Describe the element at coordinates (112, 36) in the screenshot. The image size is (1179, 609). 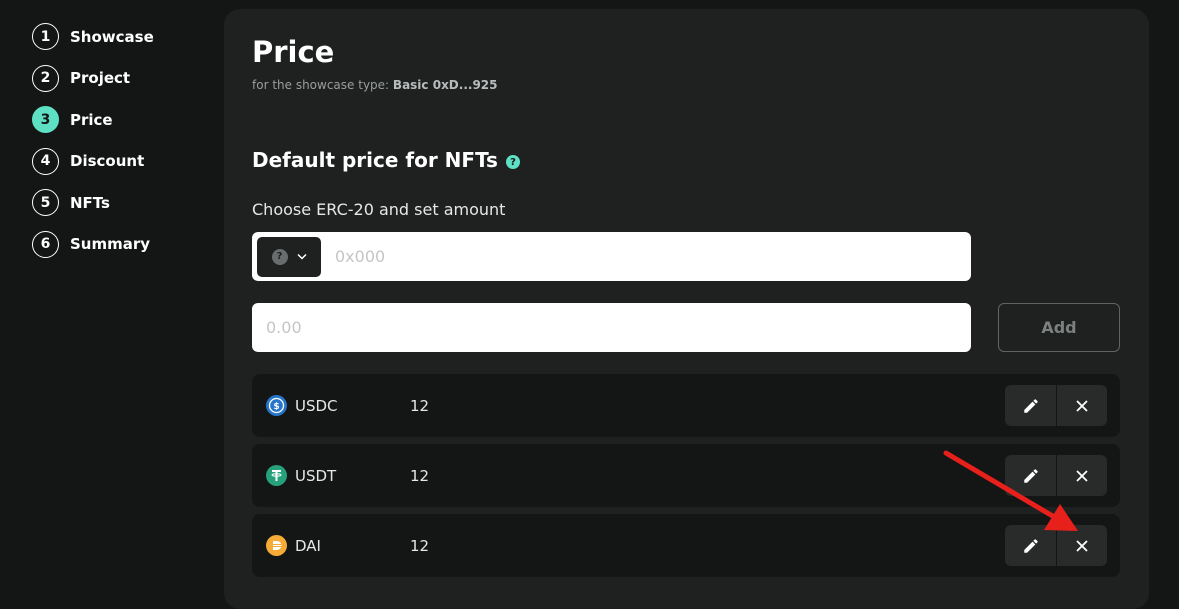
I see `step-label: Showcase` at that location.